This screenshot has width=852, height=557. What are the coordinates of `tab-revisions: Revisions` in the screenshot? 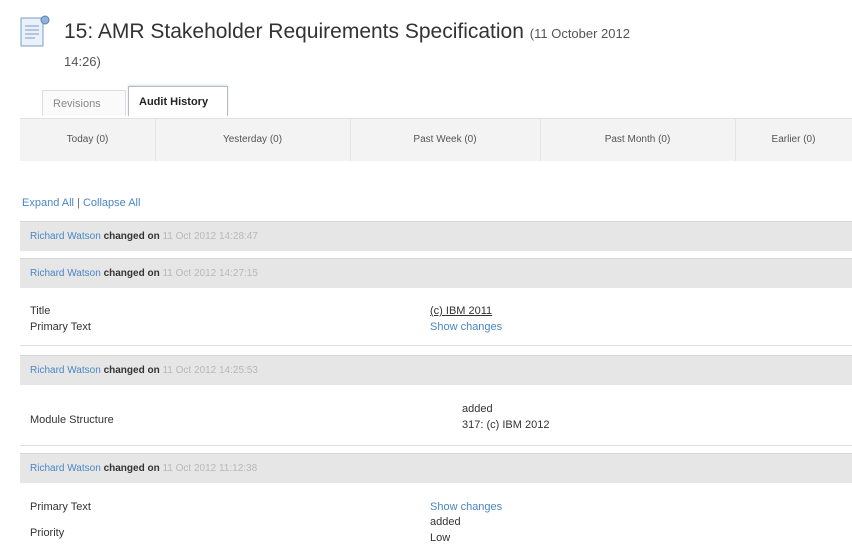 It's located at (84, 103).